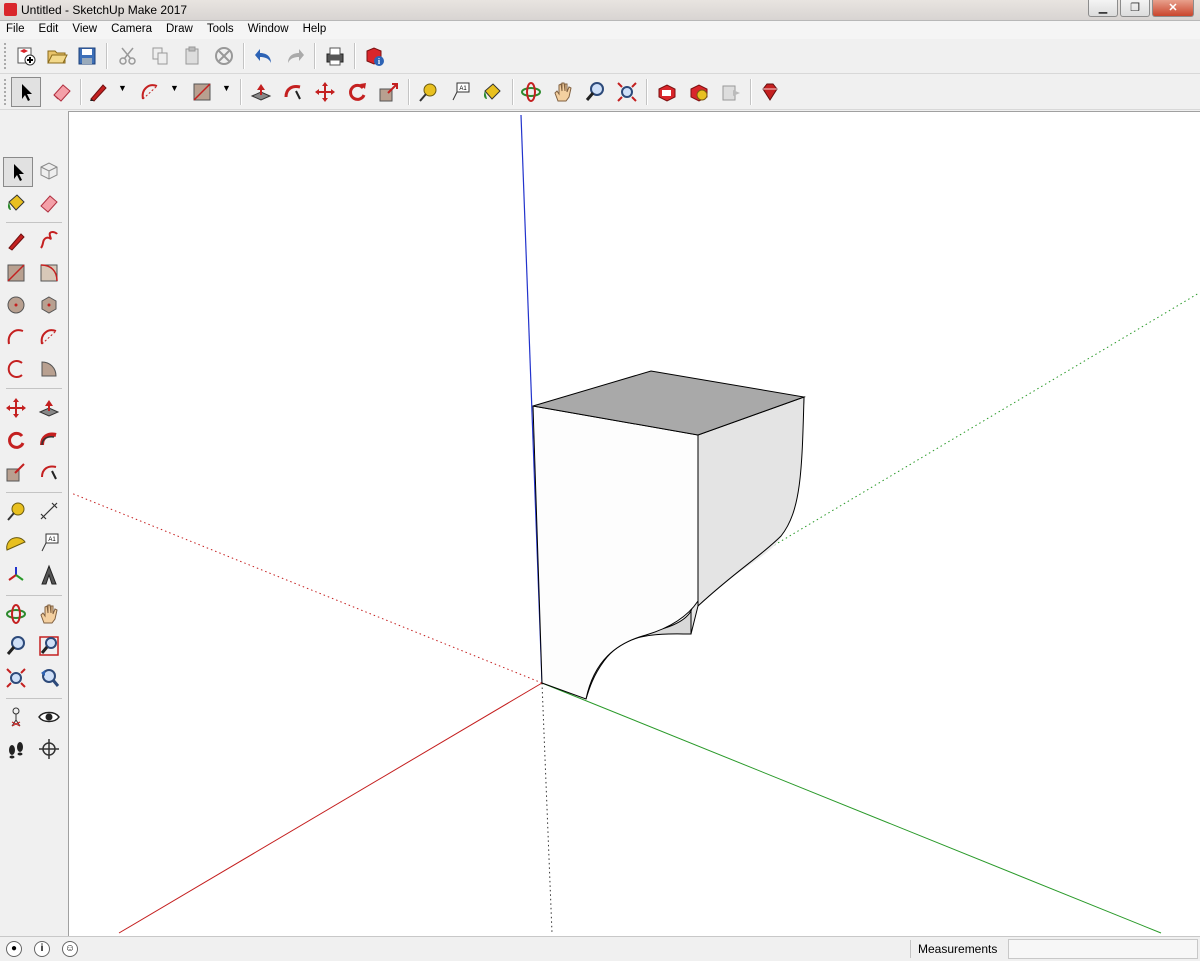 Image resolution: width=1200 pixels, height=961 pixels. What do you see at coordinates (34, 460) in the screenshot?
I see `large-tool-set: A1` at bounding box center [34, 460].